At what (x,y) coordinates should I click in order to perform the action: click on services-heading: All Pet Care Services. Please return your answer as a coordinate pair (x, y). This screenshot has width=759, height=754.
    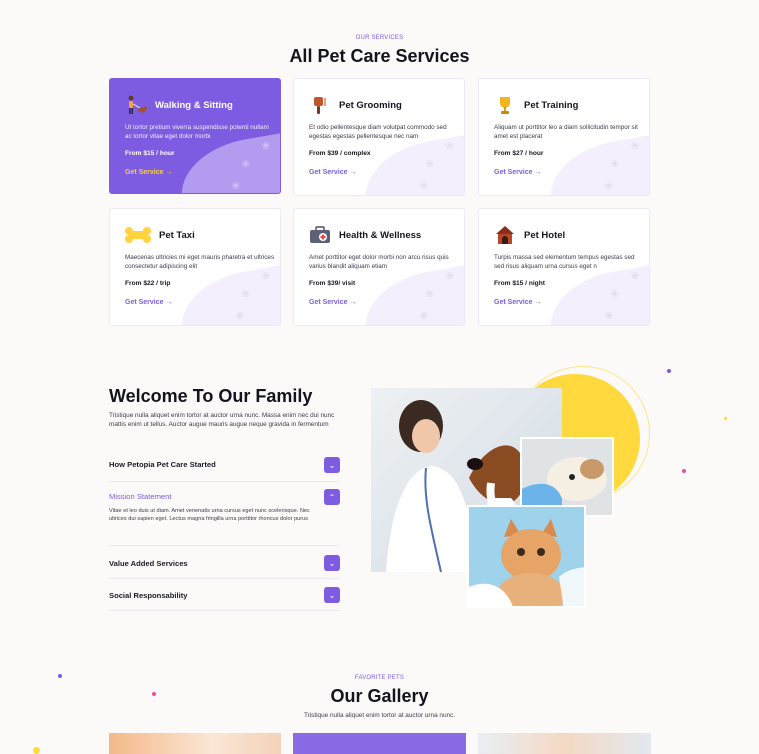
    Looking at the image, I should click on (379, 56).